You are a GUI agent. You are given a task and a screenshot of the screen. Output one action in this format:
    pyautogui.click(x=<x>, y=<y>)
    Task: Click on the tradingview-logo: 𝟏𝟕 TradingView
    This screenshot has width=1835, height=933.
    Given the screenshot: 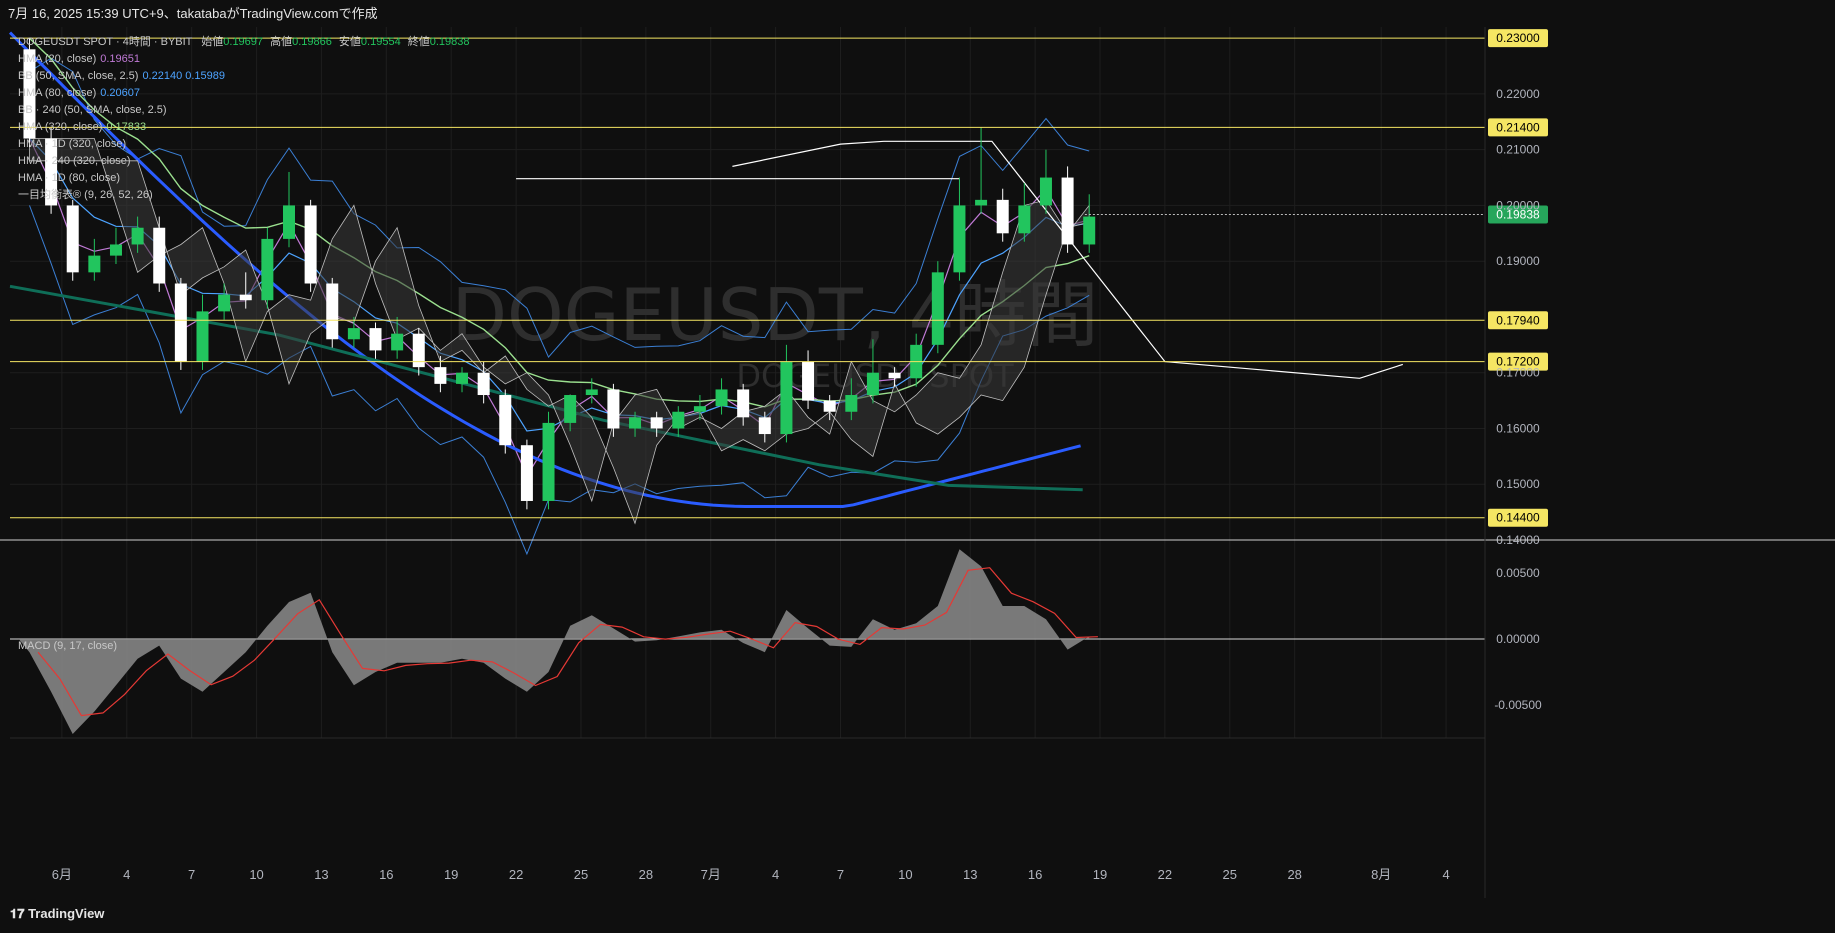 What is the action you would take?
    pyautogui.click(x=57, y=914)
    